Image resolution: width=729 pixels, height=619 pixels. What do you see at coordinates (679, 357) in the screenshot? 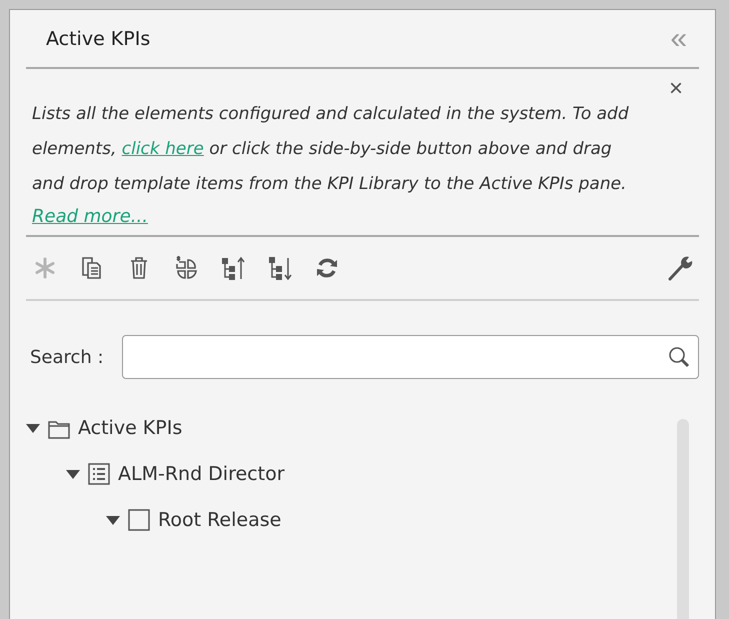
I see `search-icon` at bounding box center [679, 357].